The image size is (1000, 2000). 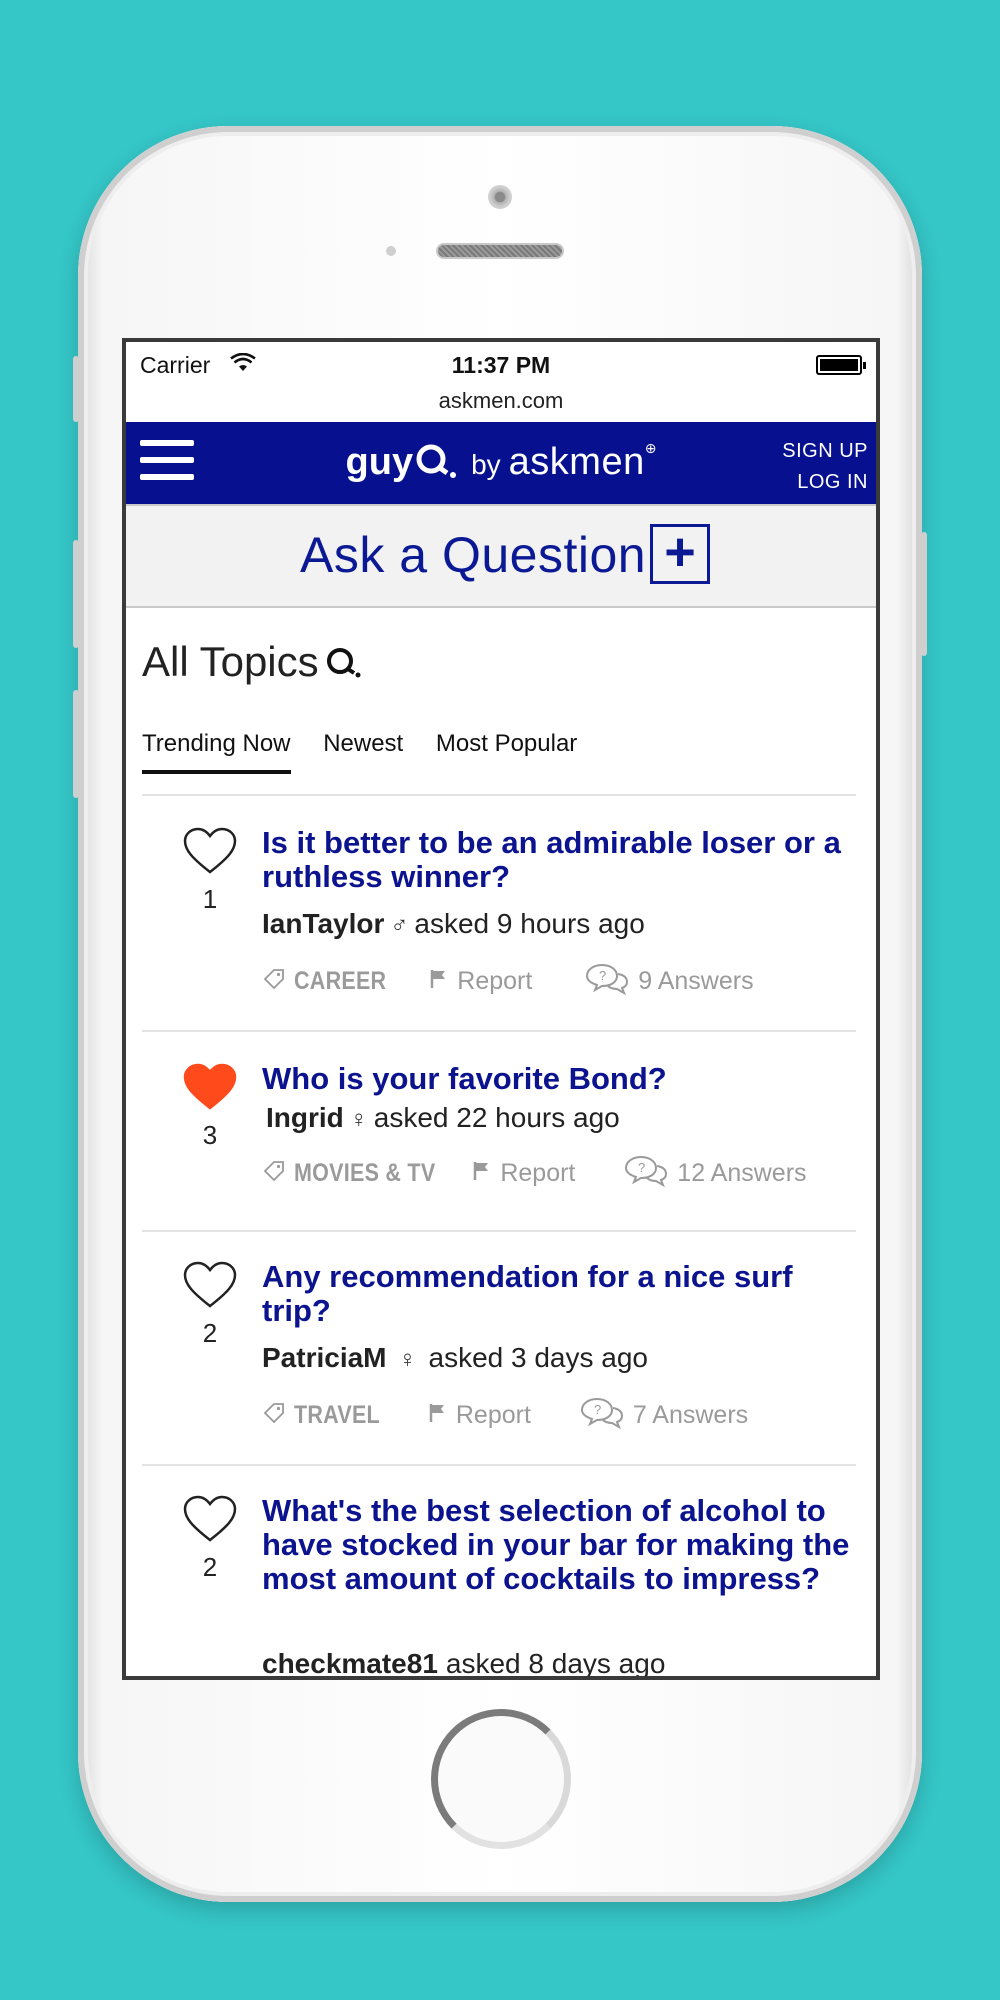 I want to click on question-footer: CAREER Report ? 9 Answers, so click(x=508, y=982).